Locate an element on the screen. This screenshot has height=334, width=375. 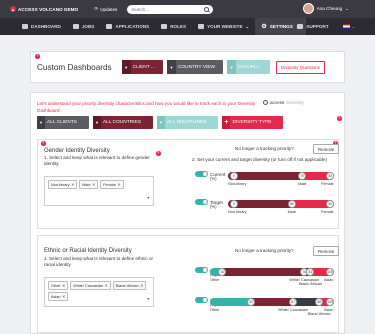
slider-knob: 33 is located at coordinates (250, 302).